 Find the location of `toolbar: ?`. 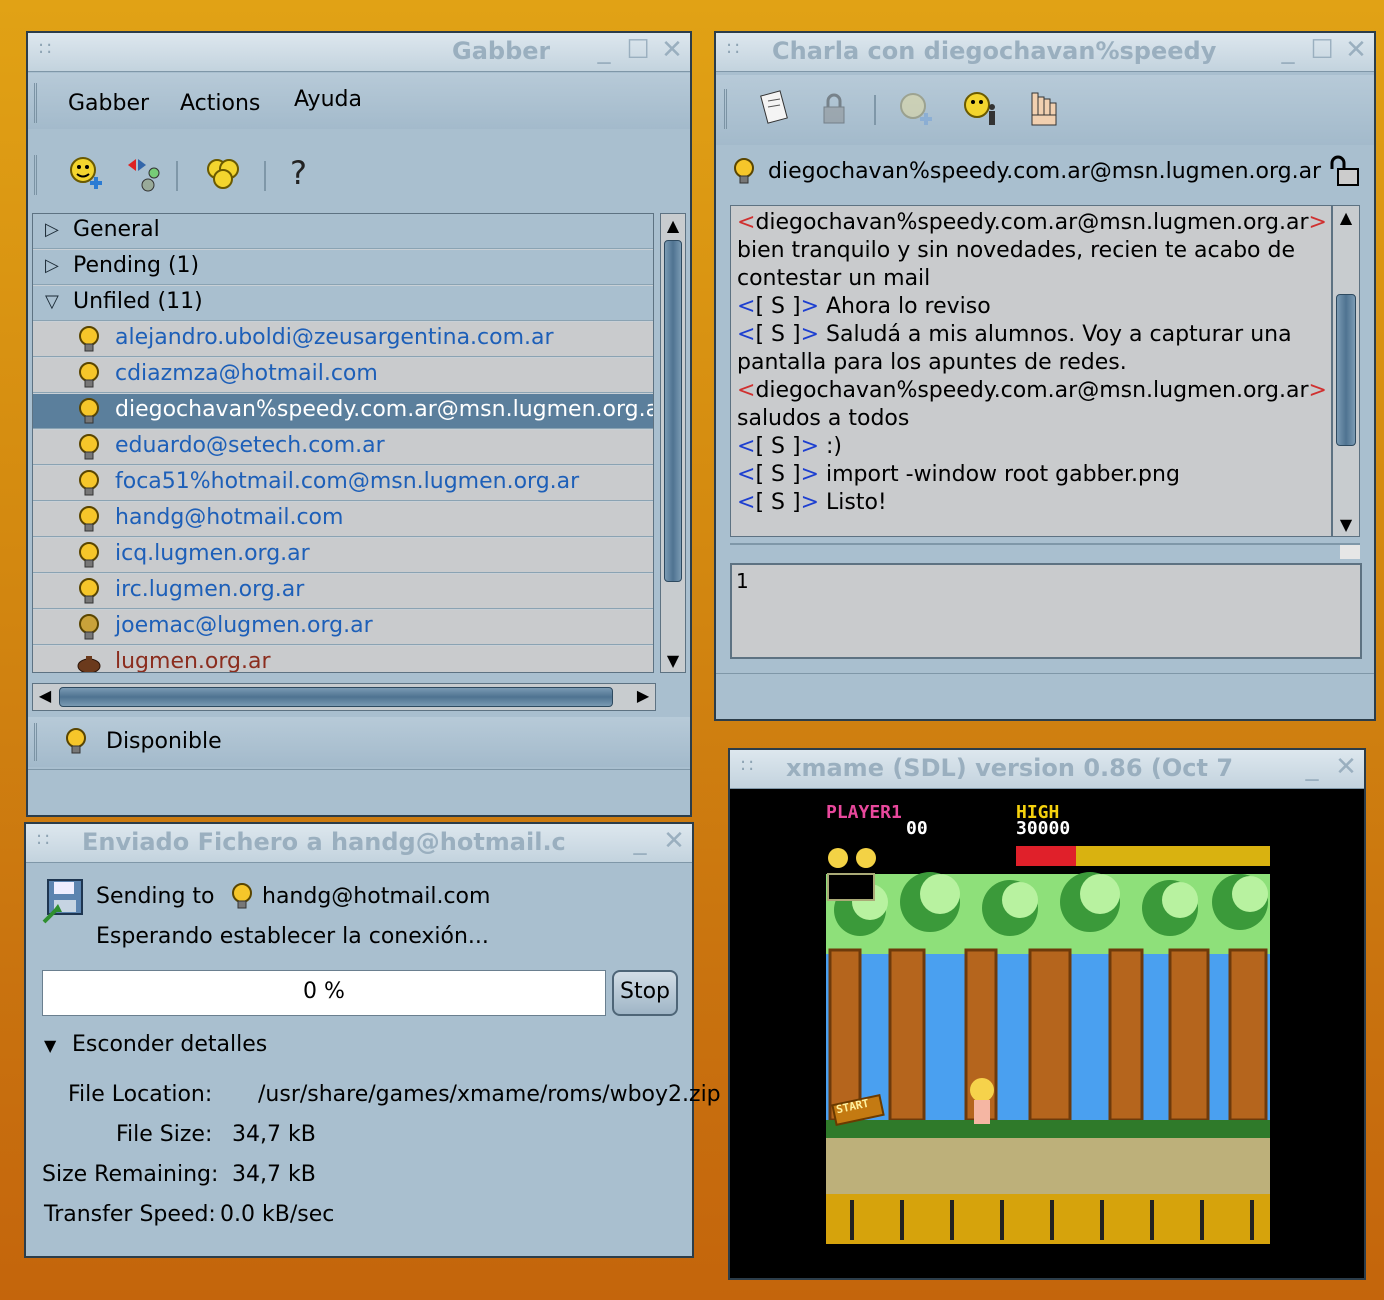

toolbar: ? is located at coordinates (359, 176).